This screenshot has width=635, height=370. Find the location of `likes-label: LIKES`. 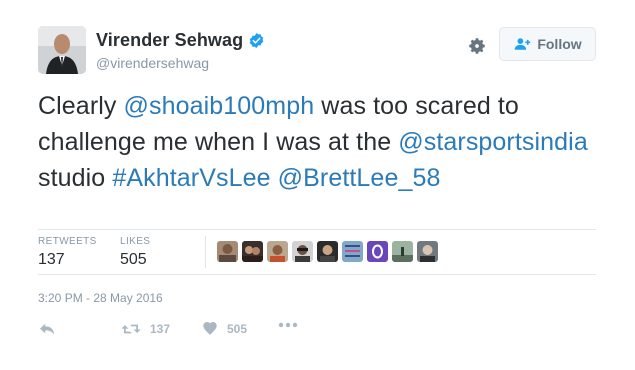

likes-label: LIKES is located at coordinates (135, 241).